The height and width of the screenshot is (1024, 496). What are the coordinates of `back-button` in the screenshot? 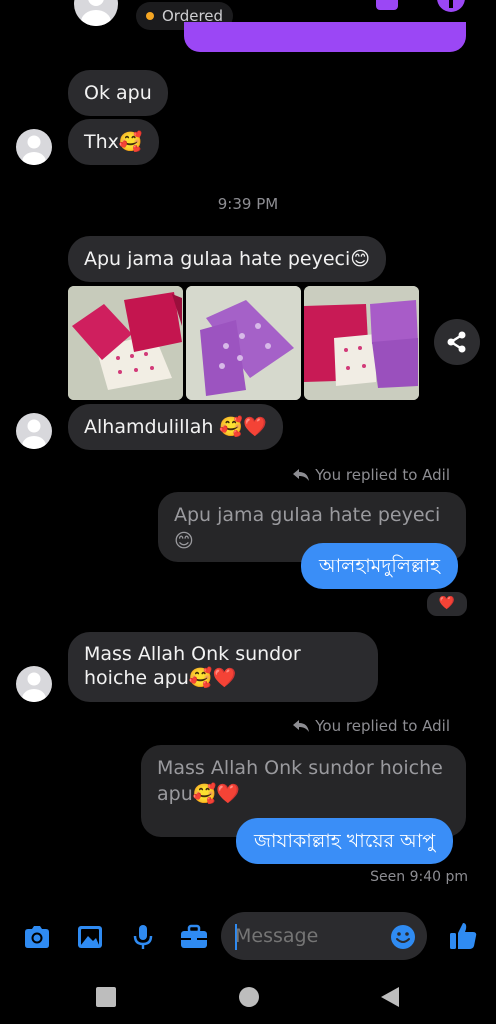 It's located at (390, 997).